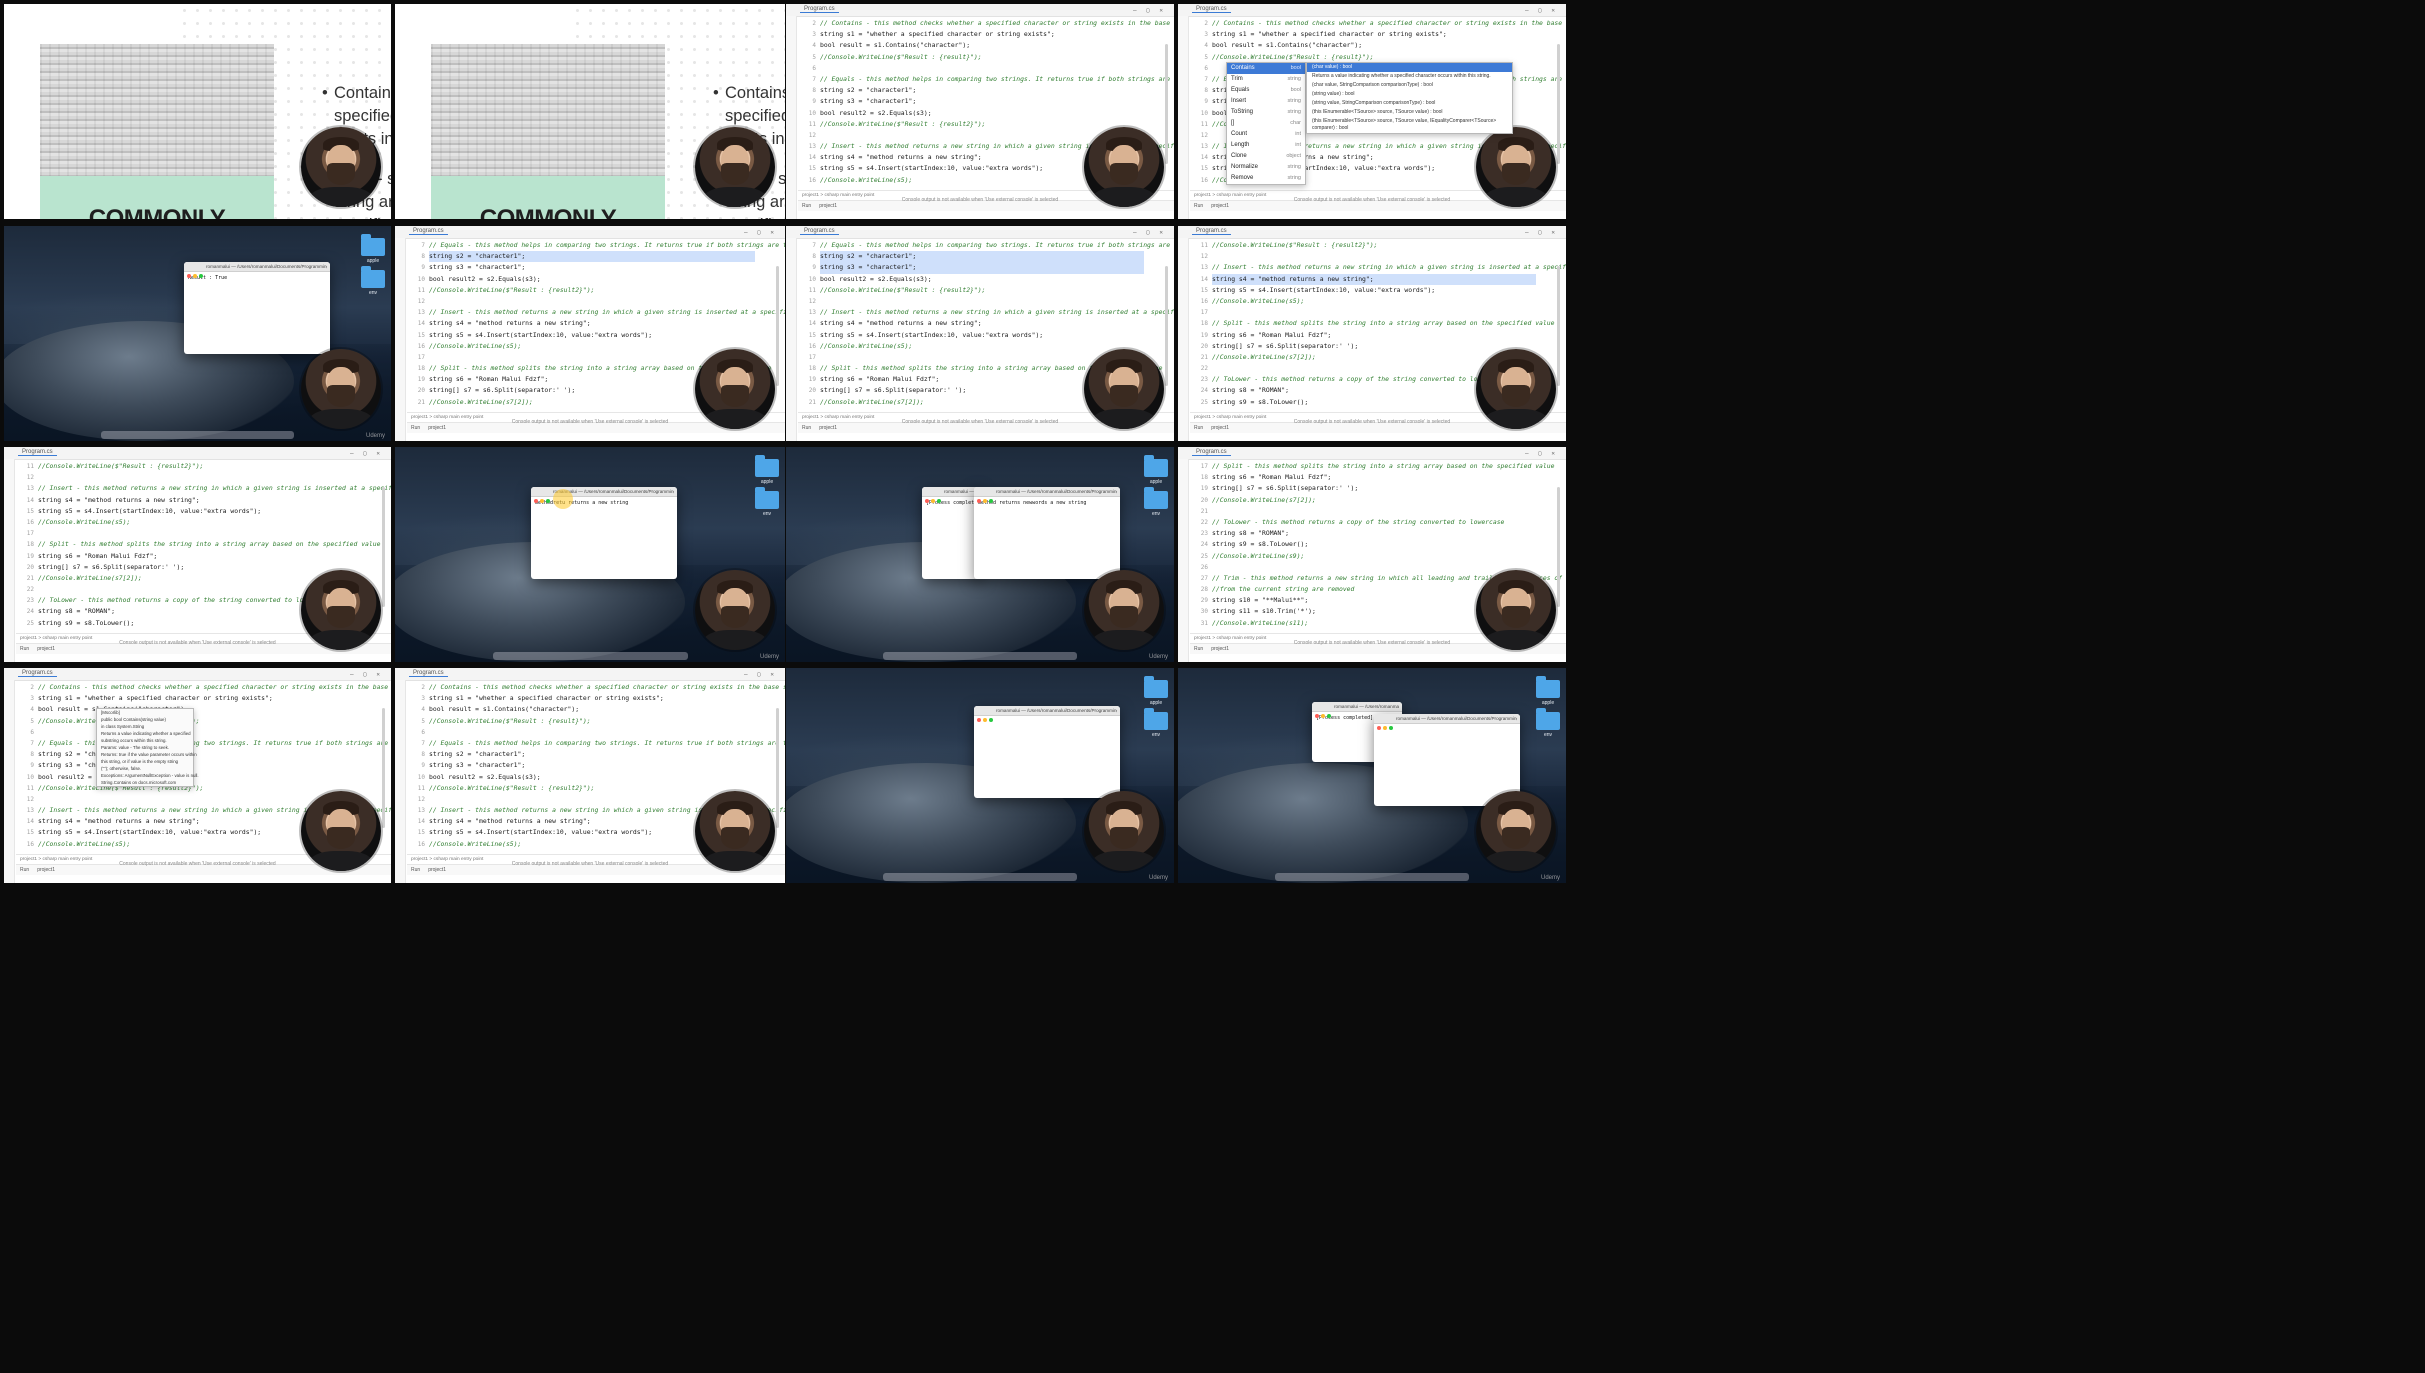  I want to click on autocomplete-item: Insert string, so click(1266, 101).